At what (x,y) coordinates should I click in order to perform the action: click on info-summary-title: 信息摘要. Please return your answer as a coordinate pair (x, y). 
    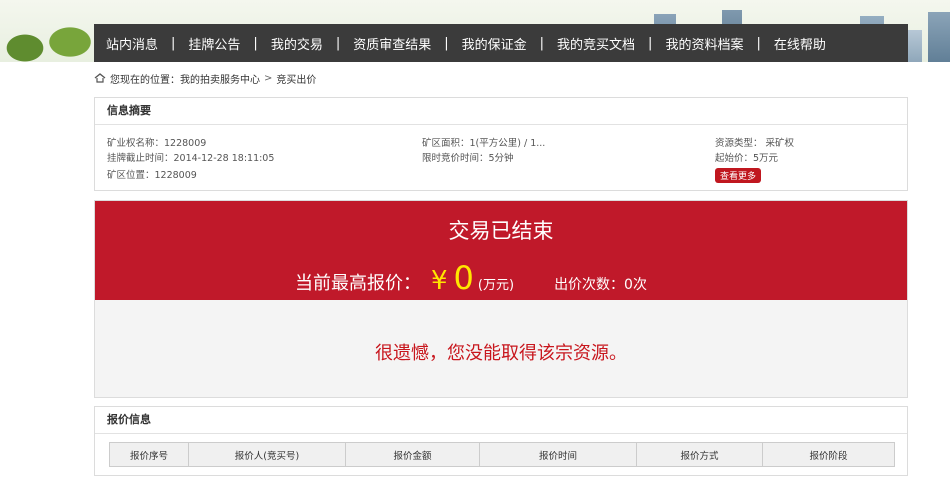
    Looking at the image, I should click on (501, 111).